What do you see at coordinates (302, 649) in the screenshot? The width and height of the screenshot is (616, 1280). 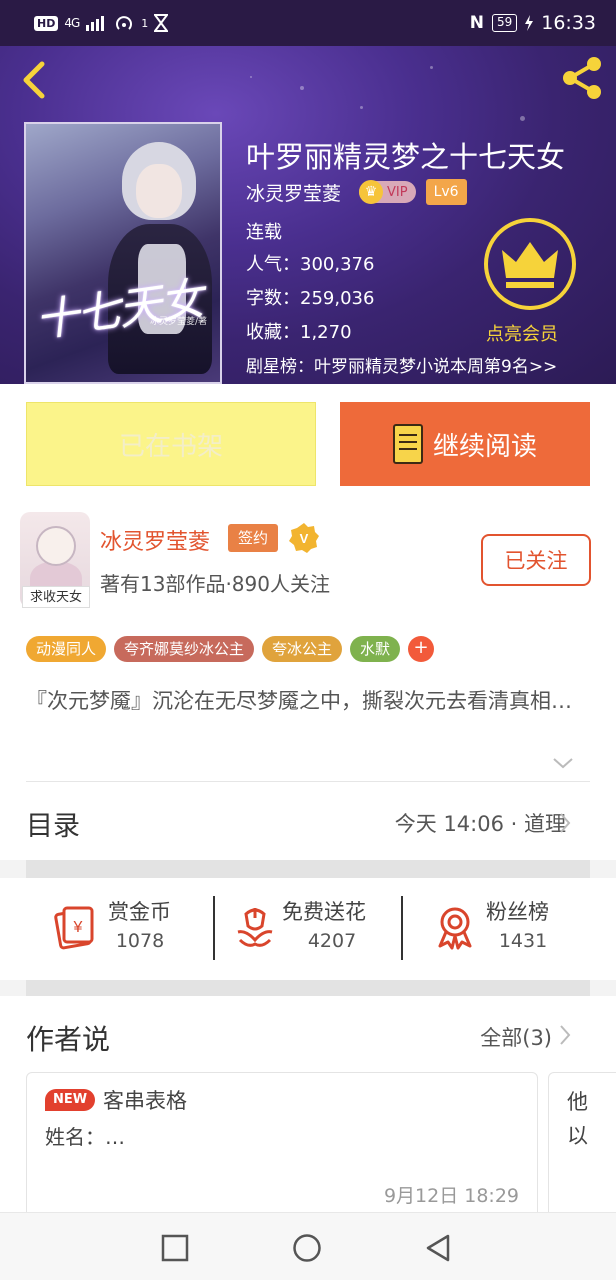 I see `tag-item: 夸冰公主` at bounding box center [302, 649].